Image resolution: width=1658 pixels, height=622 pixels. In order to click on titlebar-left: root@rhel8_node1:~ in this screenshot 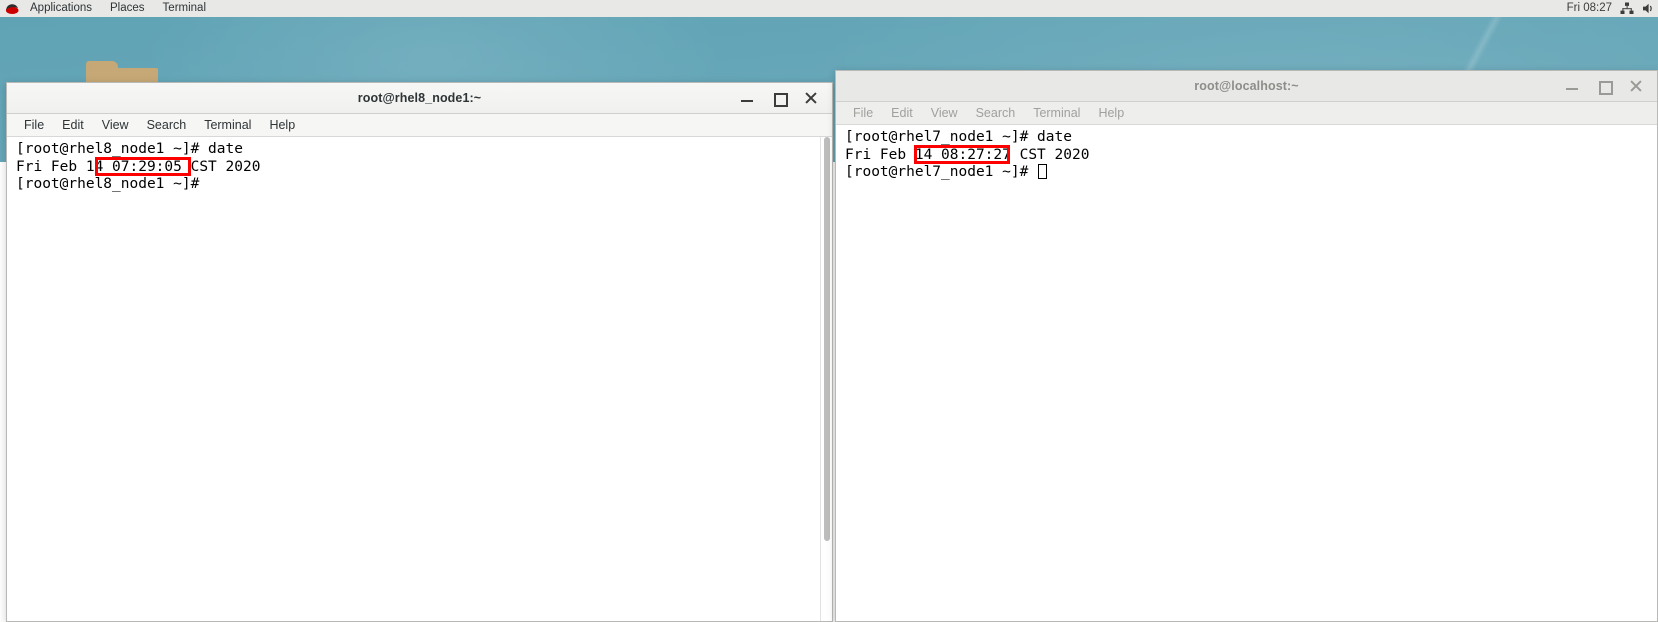, I will do `click(419, 98)`.